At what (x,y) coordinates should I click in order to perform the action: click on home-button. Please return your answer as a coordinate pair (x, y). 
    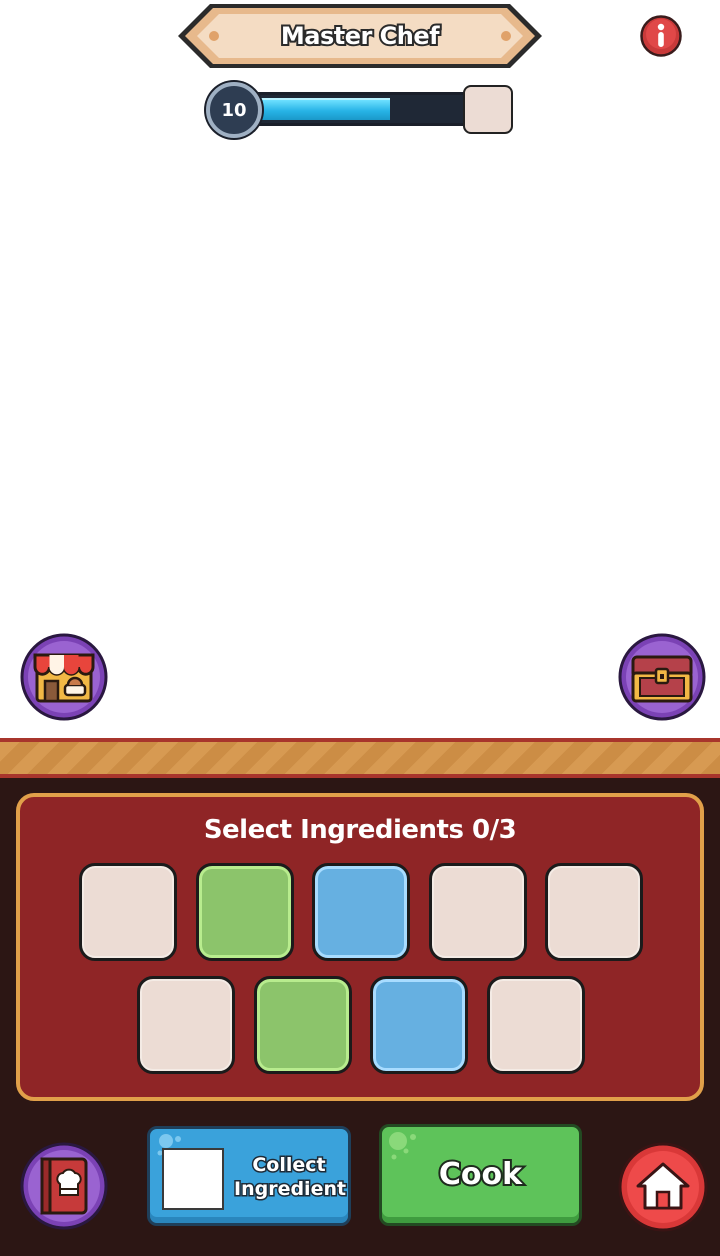
    Looking at the image, I should click on (663, 1187).